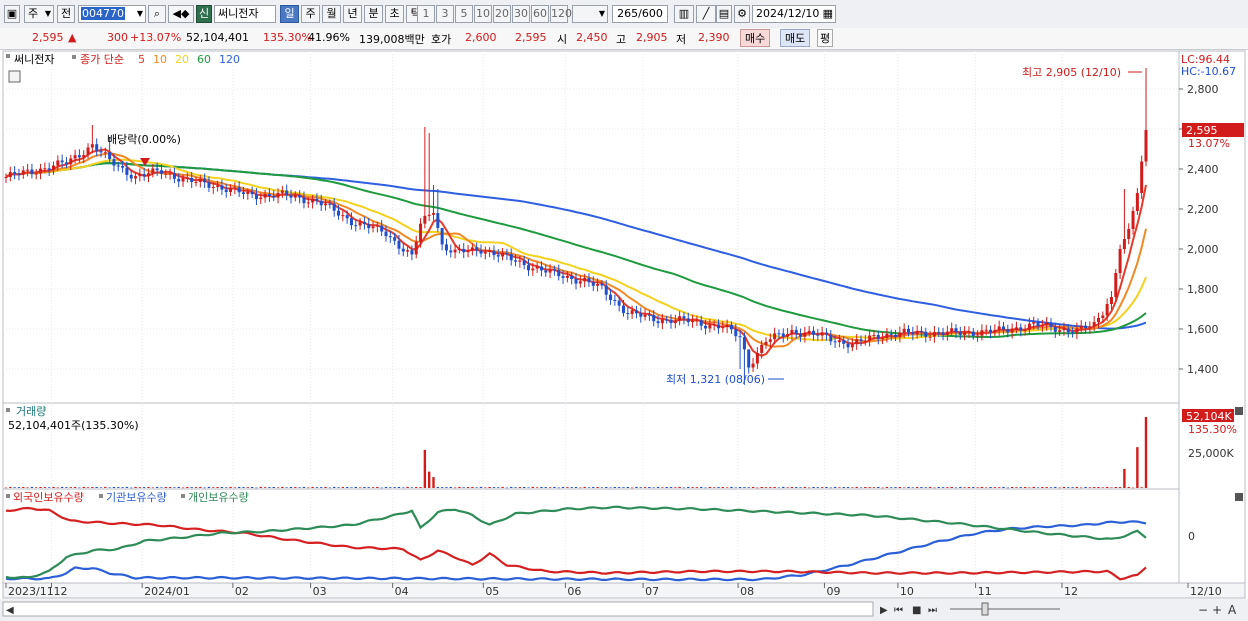 This screenshot has height=621, width=1248. I want to click on line-type-icon: ╱, so click(706, 14).